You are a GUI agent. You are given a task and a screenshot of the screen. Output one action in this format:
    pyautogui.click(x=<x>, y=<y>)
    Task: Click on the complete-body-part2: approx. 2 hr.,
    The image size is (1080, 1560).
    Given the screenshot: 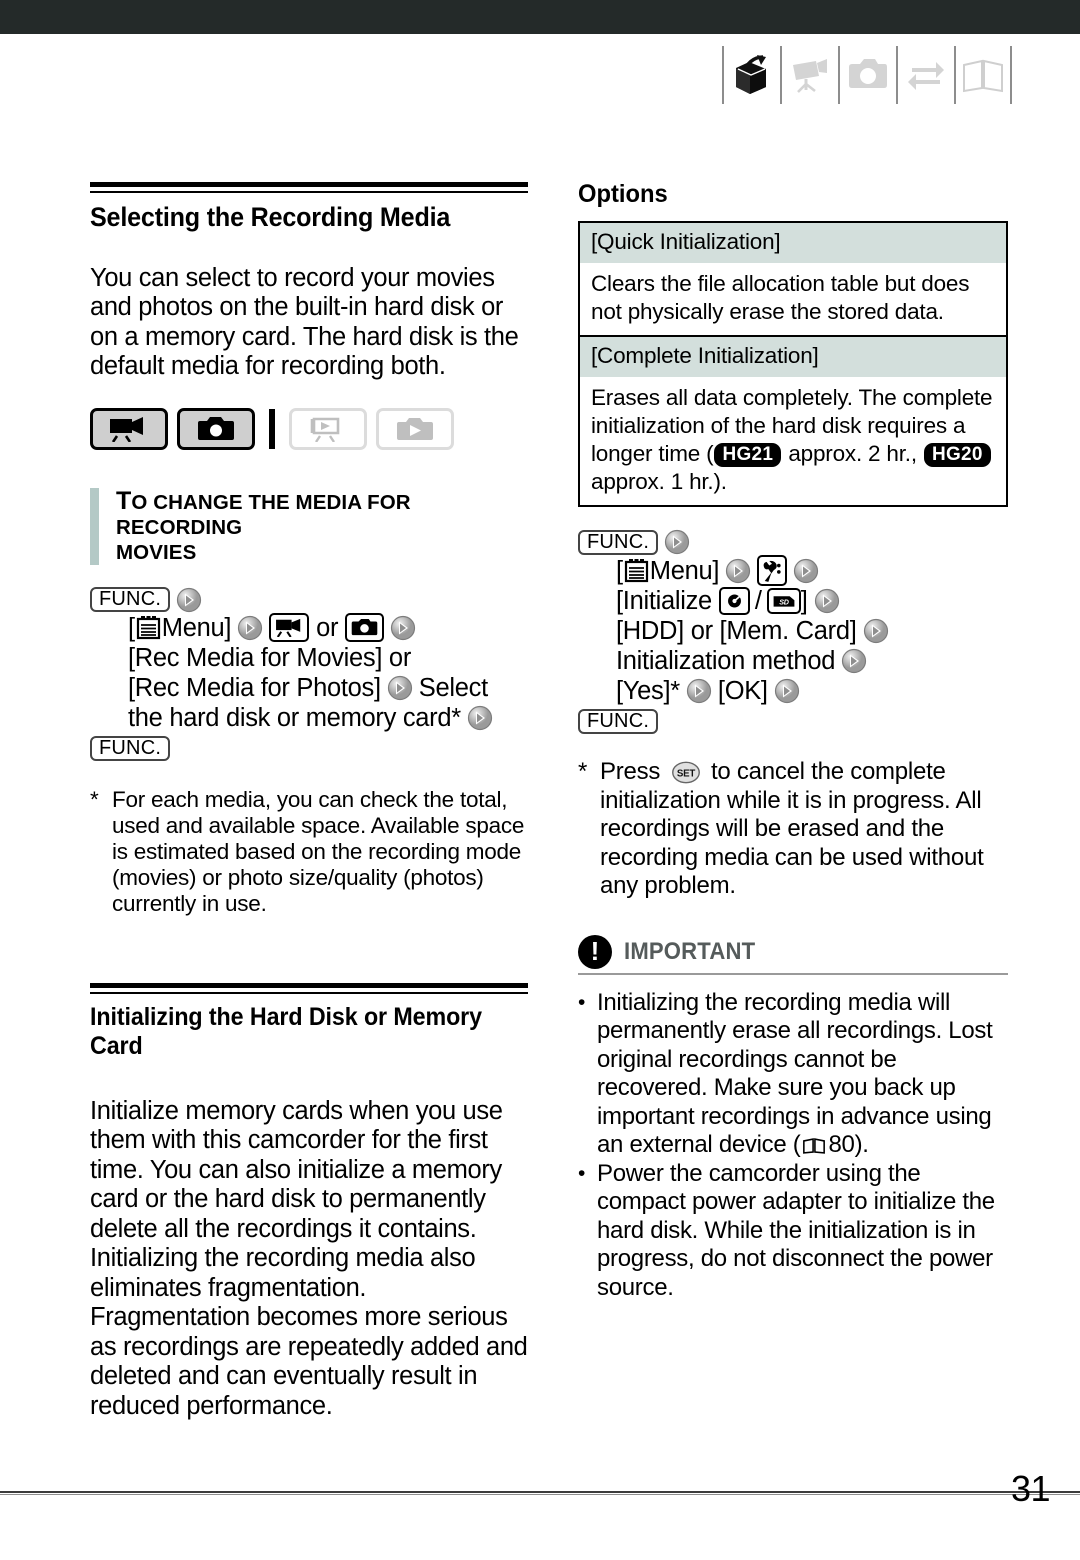 What is the action you would take?
    pyautogui.click(x=852, y=453)
    